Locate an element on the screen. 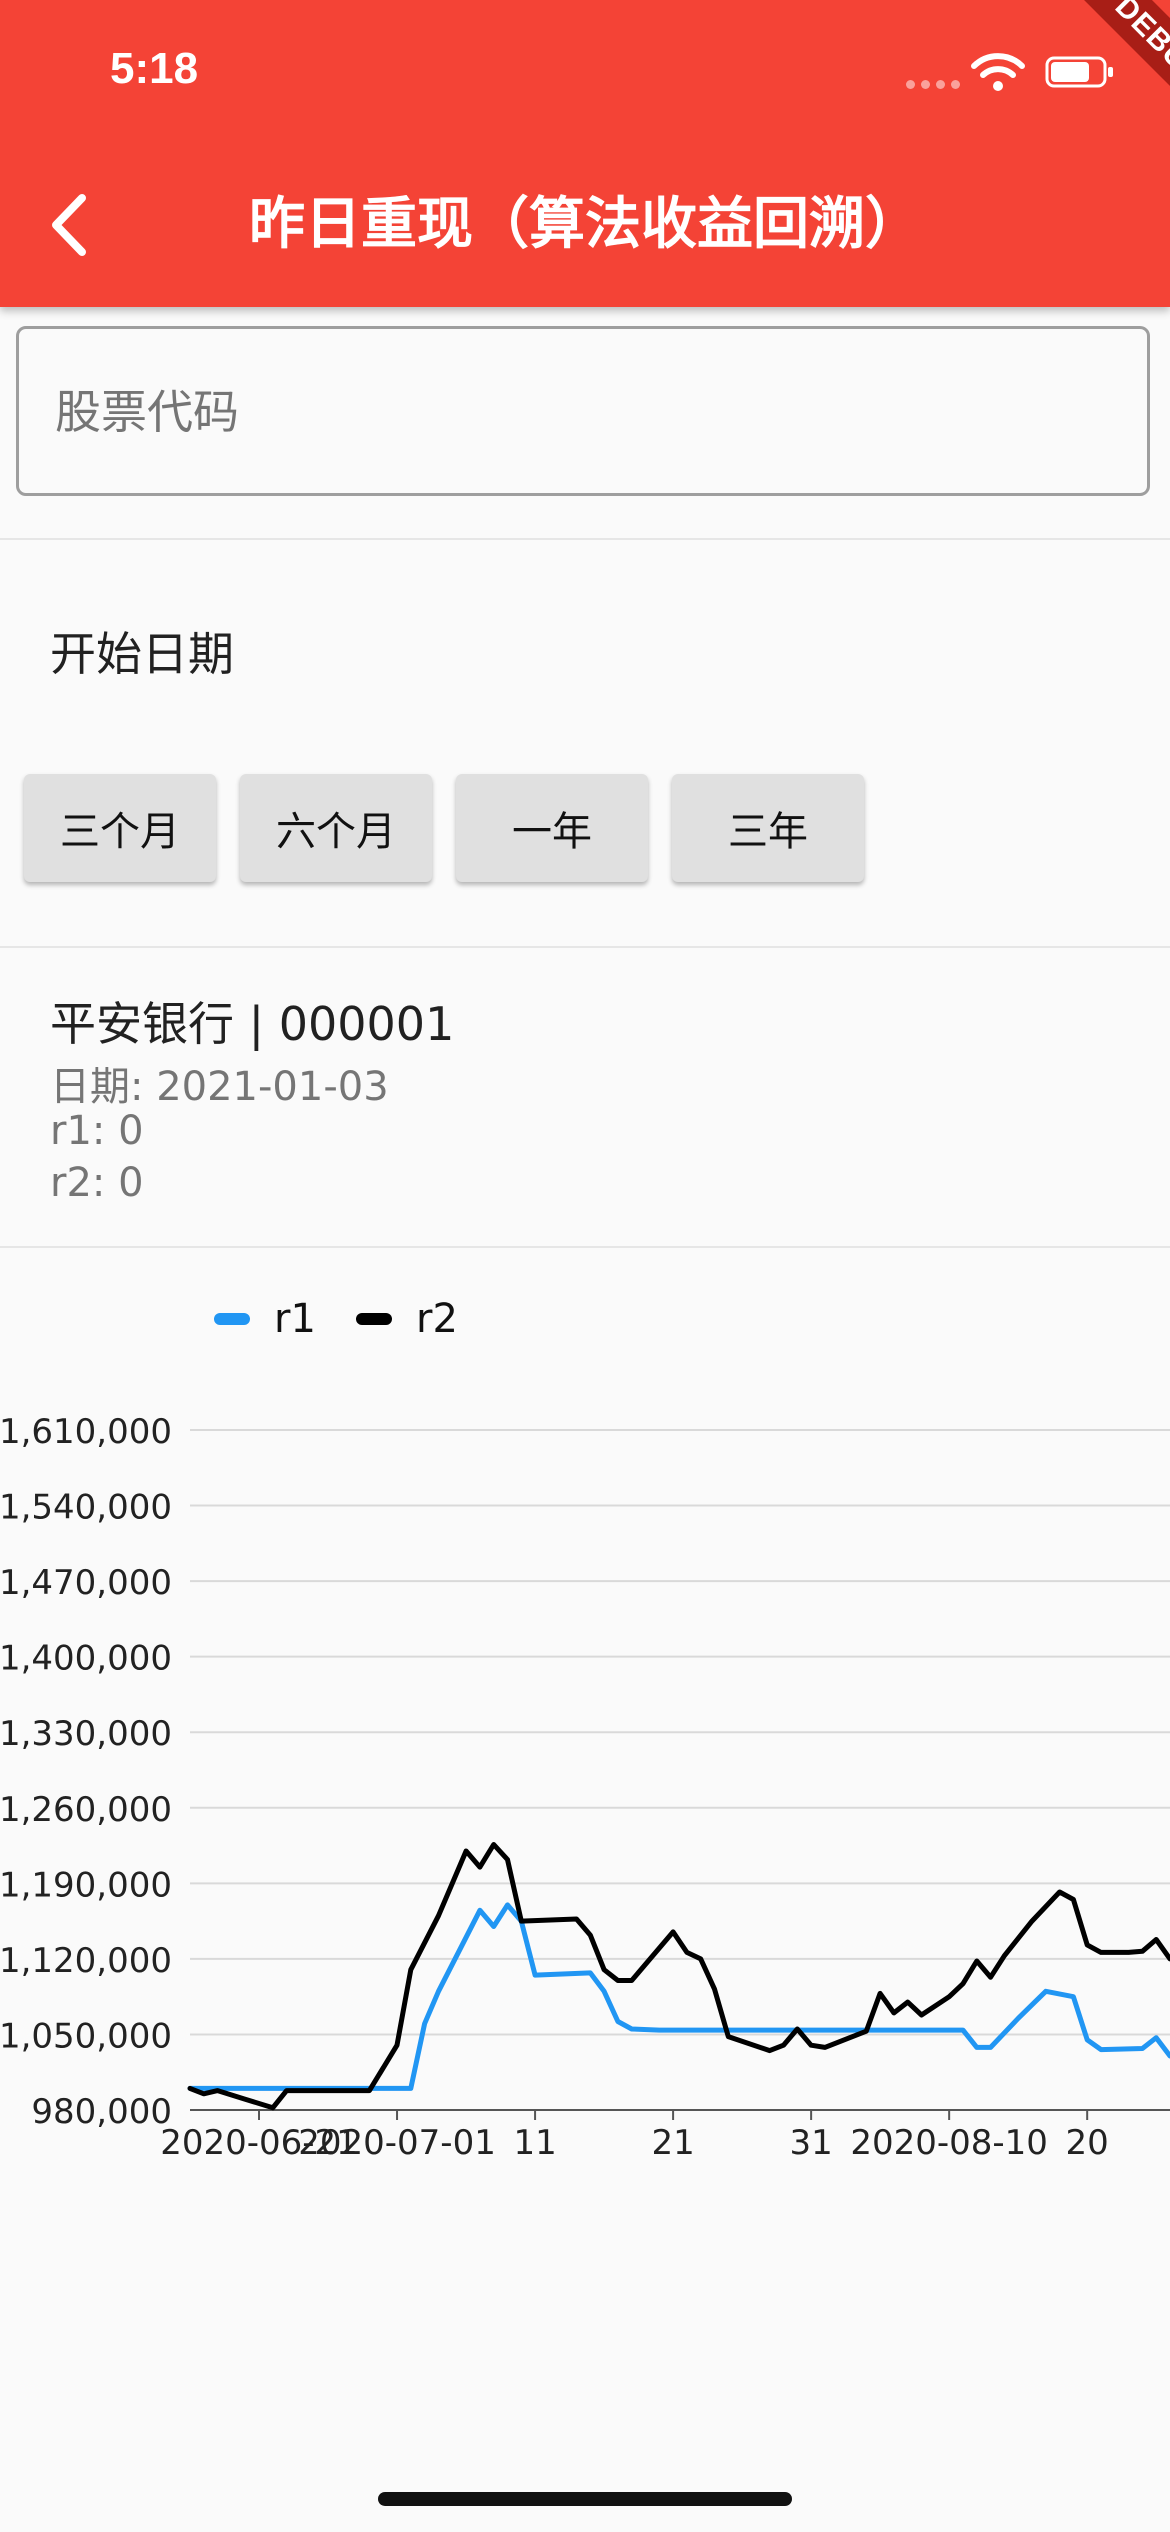 The image size is (1170, 2532). x-tick-label: 2020-08-10 is located at coordinates (949, 2143).